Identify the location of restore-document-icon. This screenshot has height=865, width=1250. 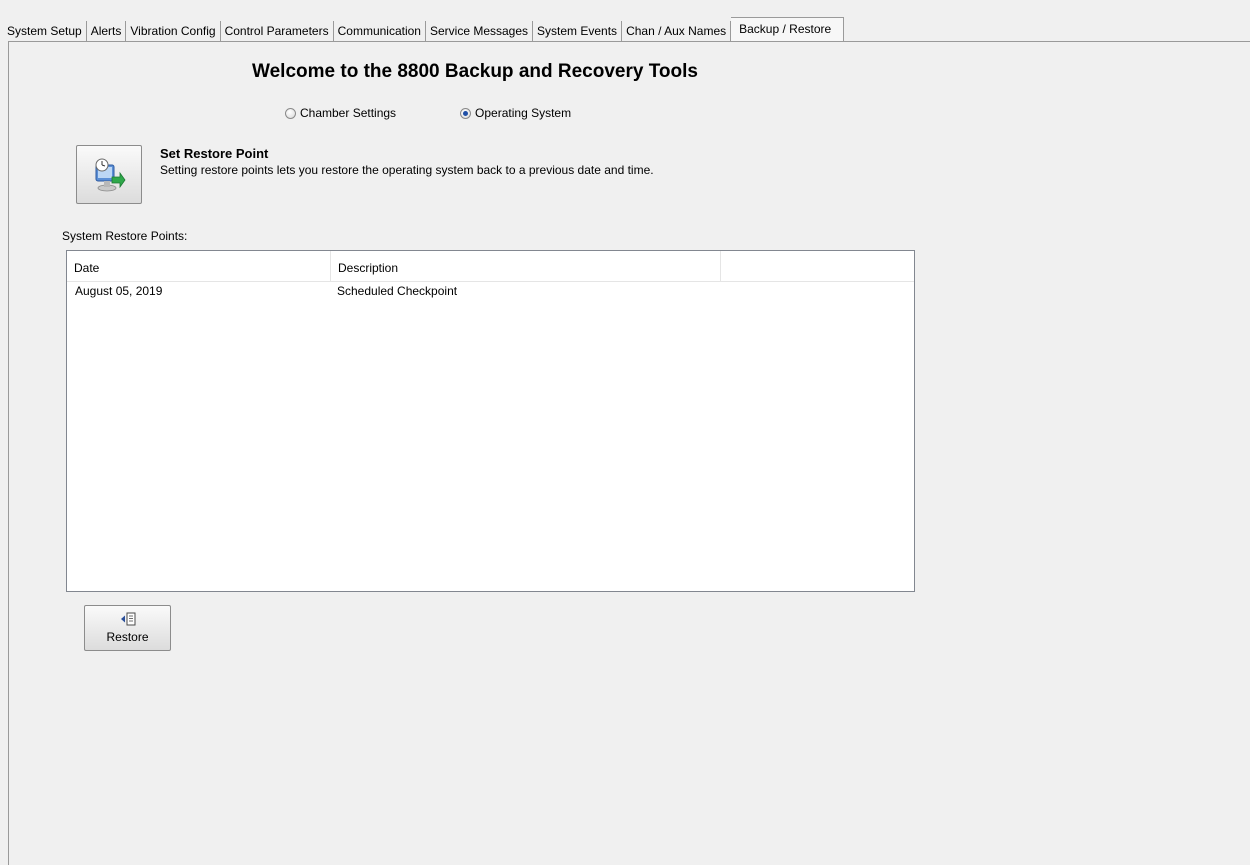
(127, 619).